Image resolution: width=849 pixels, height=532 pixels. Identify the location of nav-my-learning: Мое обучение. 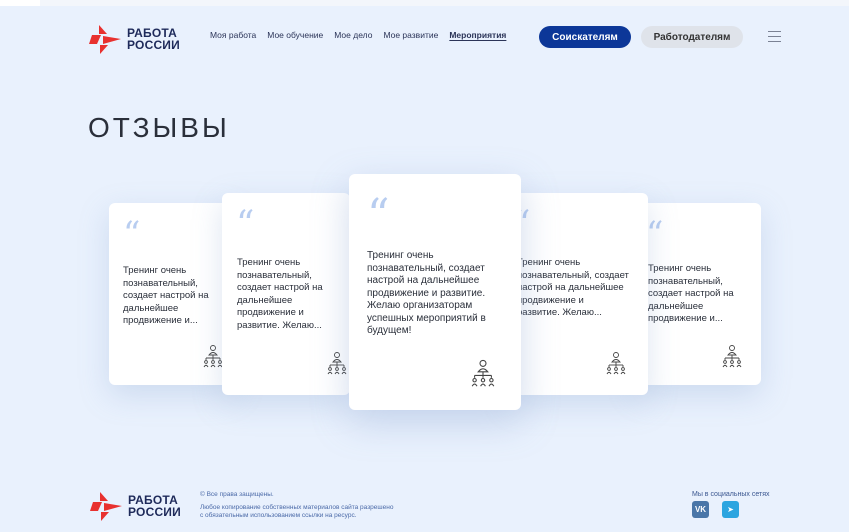
(295, 35).